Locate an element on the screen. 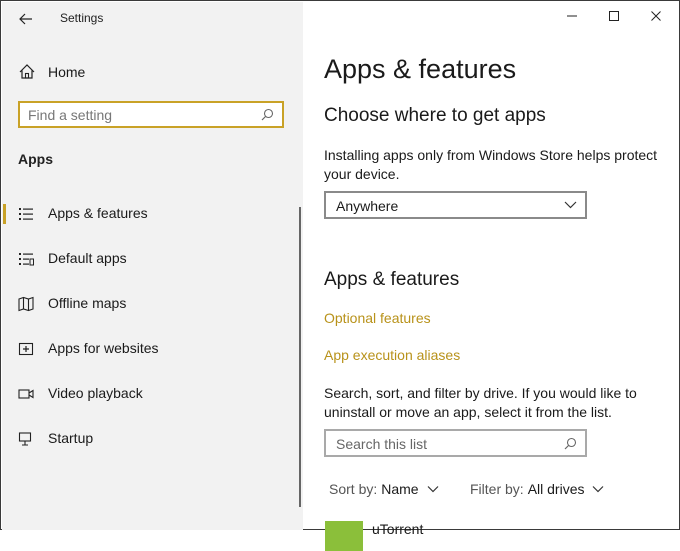 The width and height of the screenshot is (680, 551). sidebar-item-label: Apps for websites is located at coordinates (103, 348).